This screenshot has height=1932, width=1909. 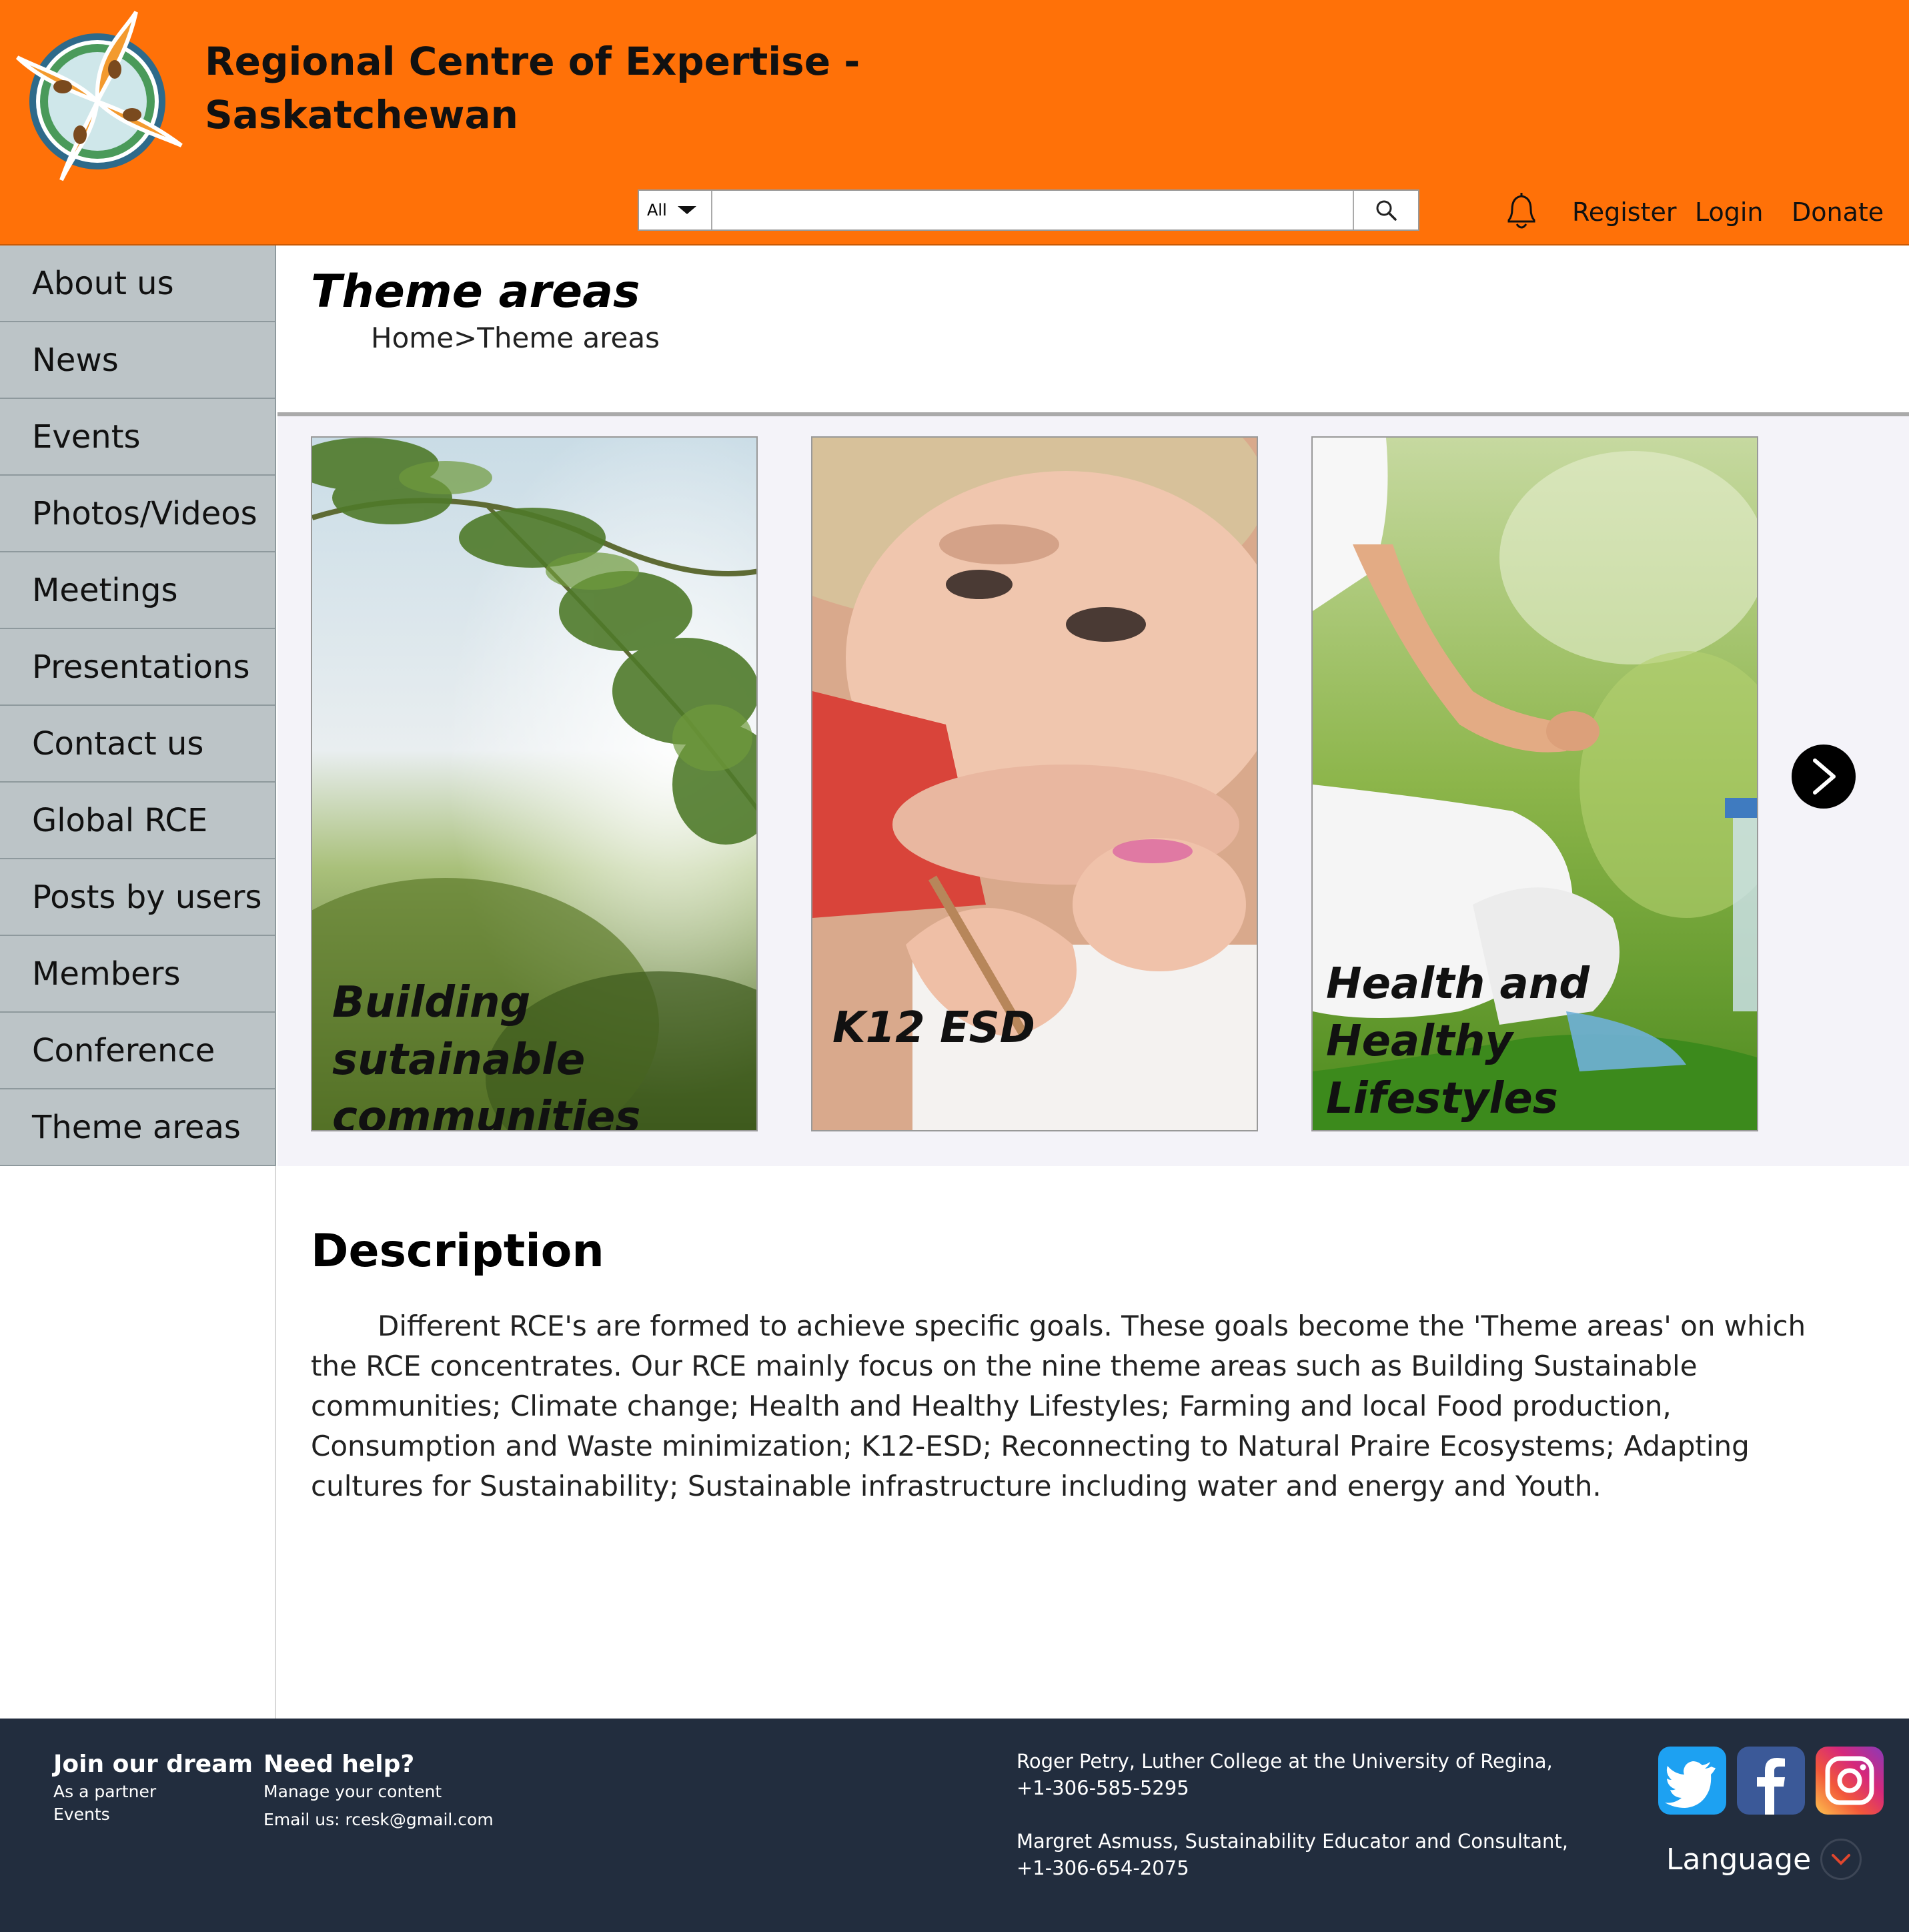 I want to click on theme-card-title: Building sutainable communities, so click(x=544, y=1052).